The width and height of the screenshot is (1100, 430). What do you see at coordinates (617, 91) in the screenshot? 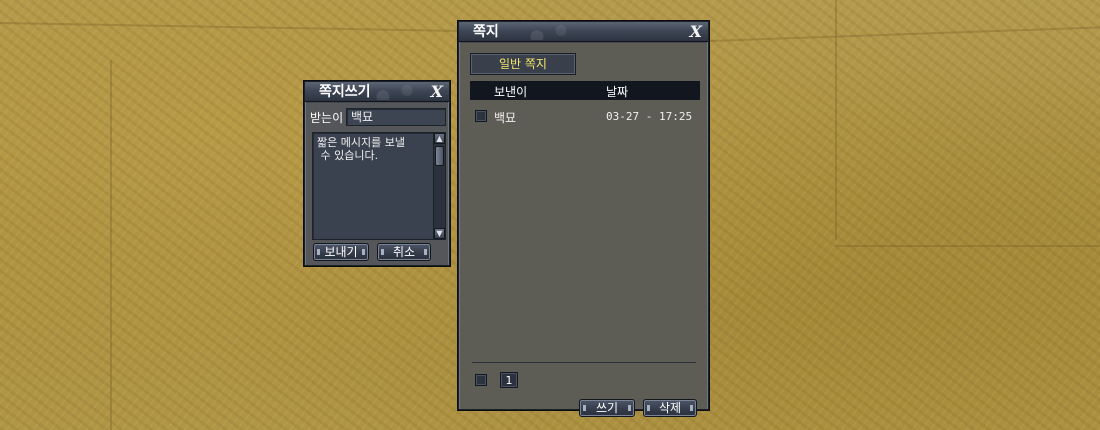
I see `column-header-date: 날짜` at bounding box center [617, 91].